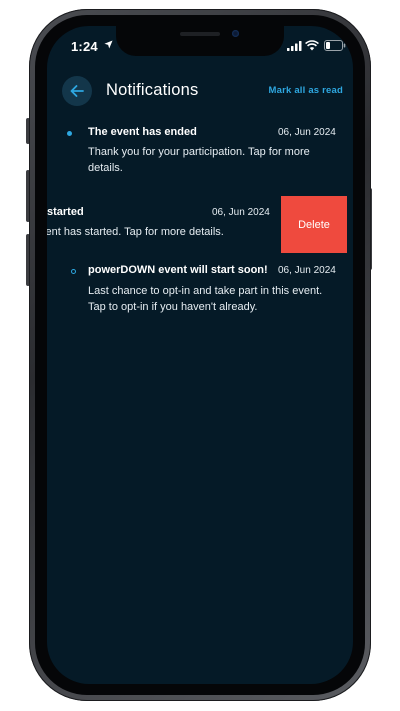 Image resolution: width=400 pixels, height=711 pixels. I want to click on mark-all-read-button: Mark all as read, so click(306, 90).